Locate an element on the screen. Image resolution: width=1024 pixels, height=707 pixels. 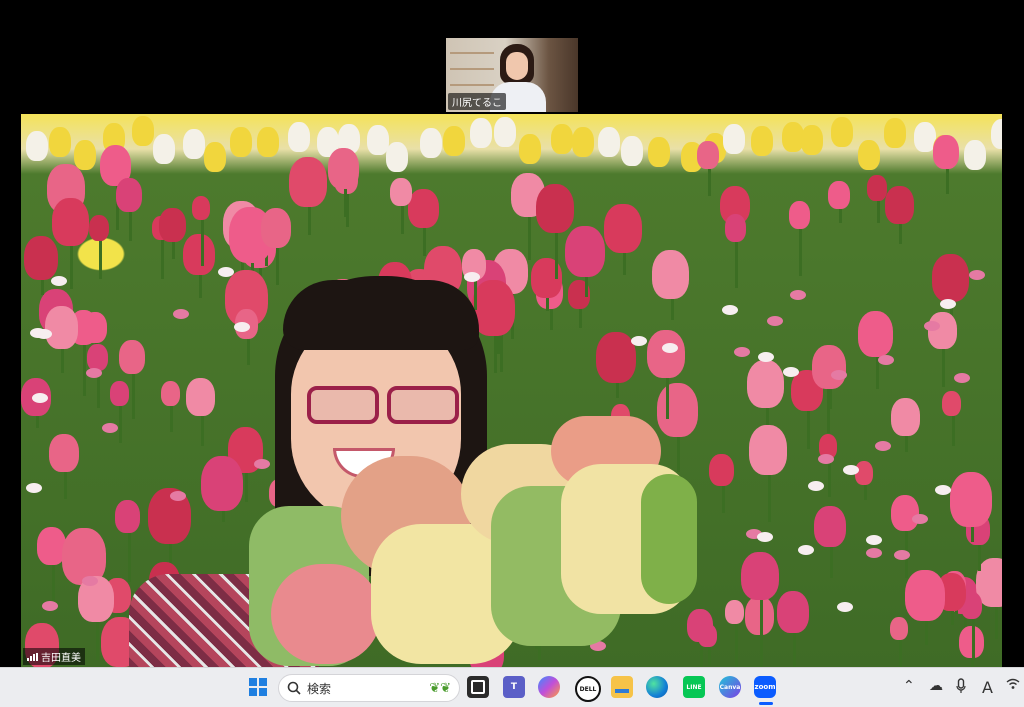
taskbar: 検索 ❦❦ T DELL LINE Canva zoom ⌃ ☁ A is located at coordinates (512, 687).